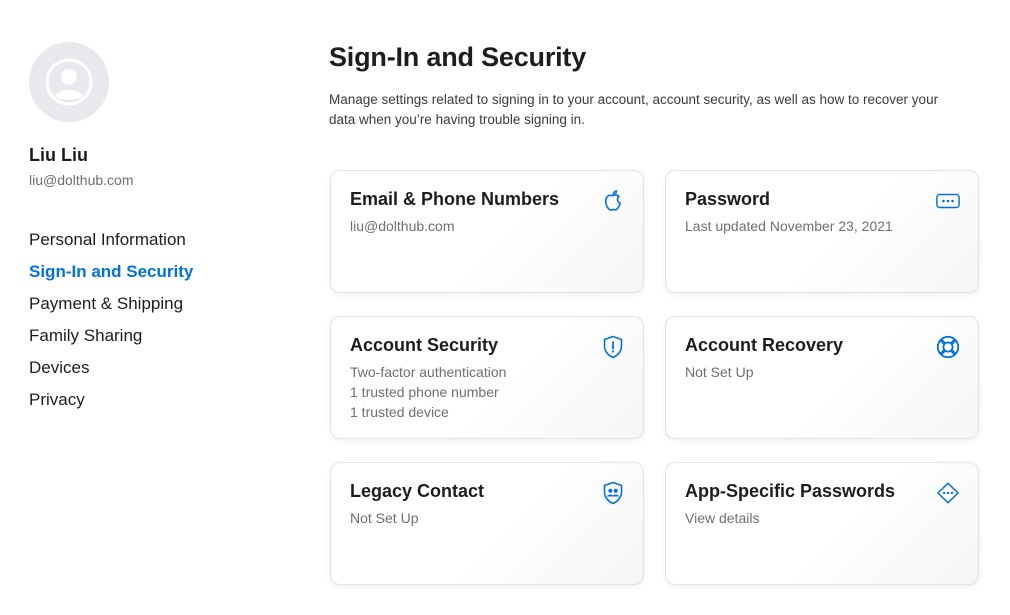 The width and height of the screenshot is (1010, 615). What do you see at coordinates (948, 493) in the screenshot?
I see `key-diamond-icon` at bounding box center [948, 493].